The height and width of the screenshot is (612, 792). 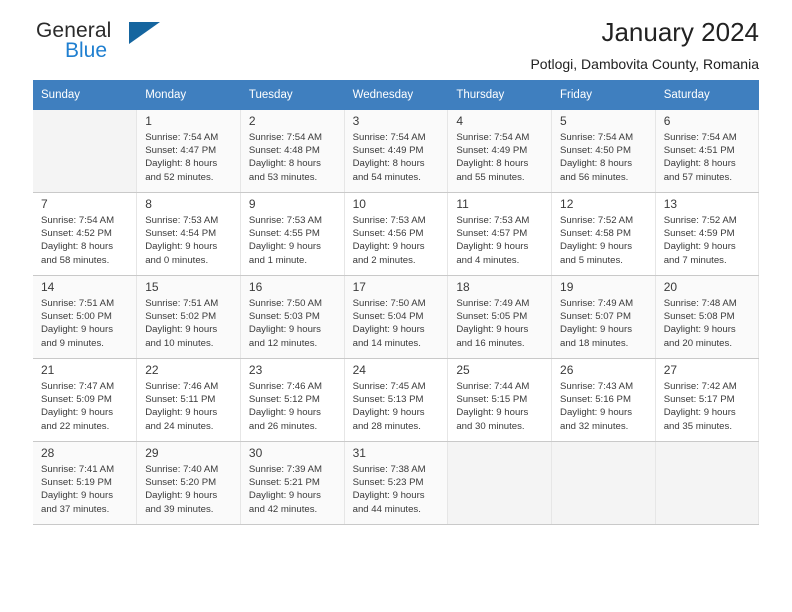 What do you see at coordinates (386, 343) in the screenshot?
I see `day-daylight2-text: and 14 minutes.` at bounding box center [386, 343].